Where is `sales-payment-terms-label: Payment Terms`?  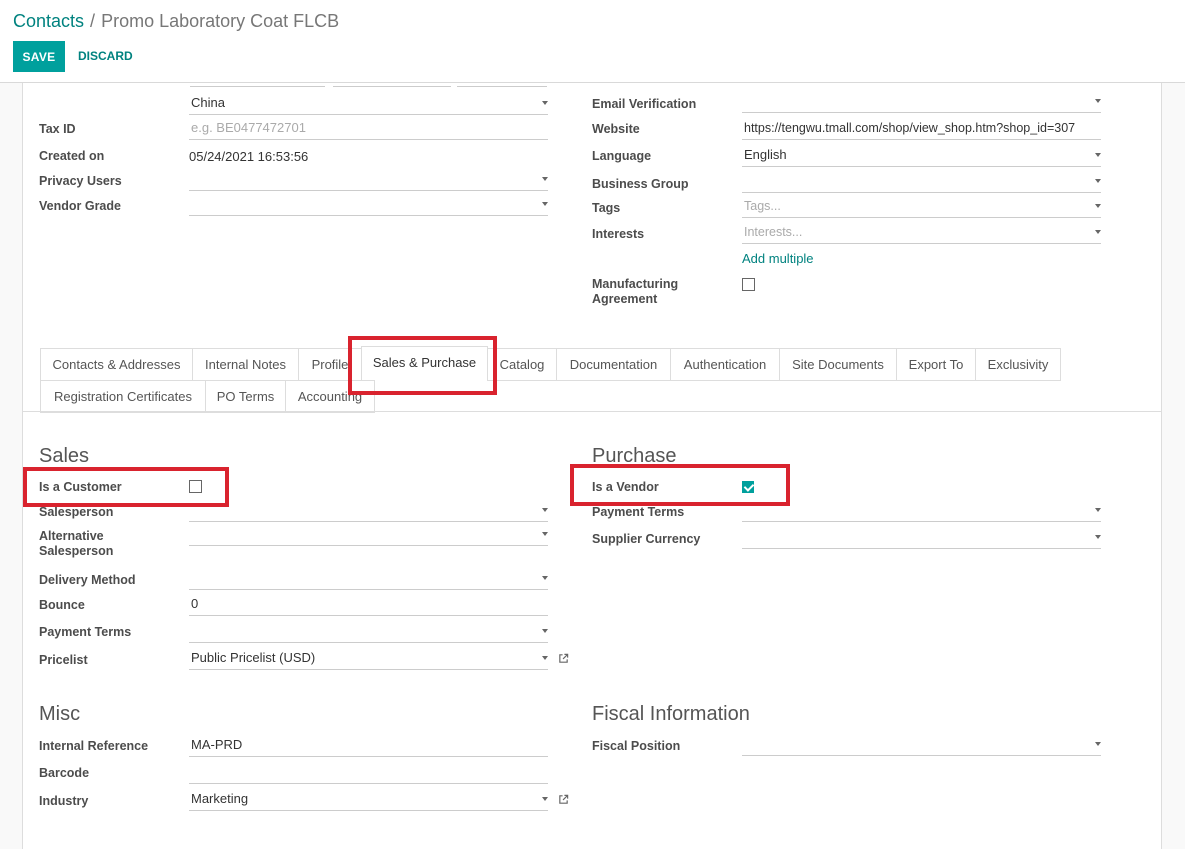 sales-payment-terms-label: Payment Terms is located at coordinates (85, 632).